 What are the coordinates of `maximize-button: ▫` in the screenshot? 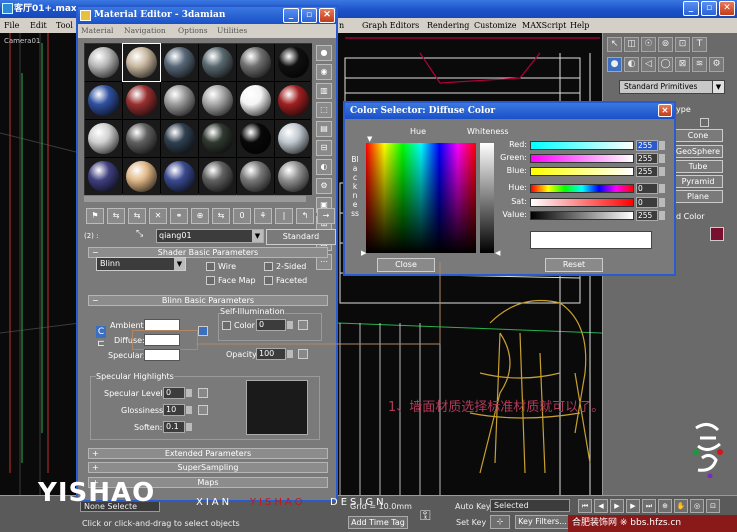 It's located at (709, 8).